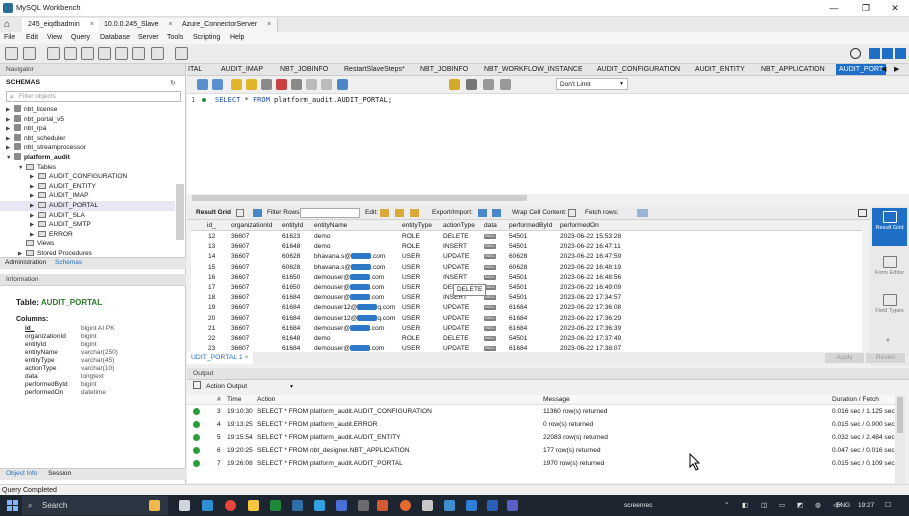 This screenshot has width=909, height=516. What do you see at coordinates (417, 226) in the screenshot?
I see `column-header: entityType` at bounding box center [417, 226].